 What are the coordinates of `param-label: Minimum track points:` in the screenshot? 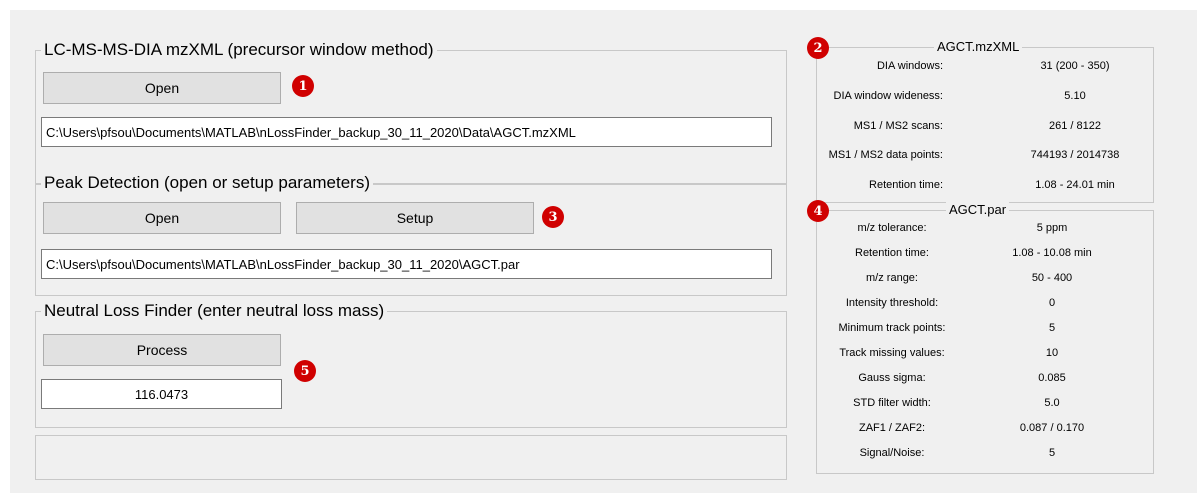 It's located at (892, 328).